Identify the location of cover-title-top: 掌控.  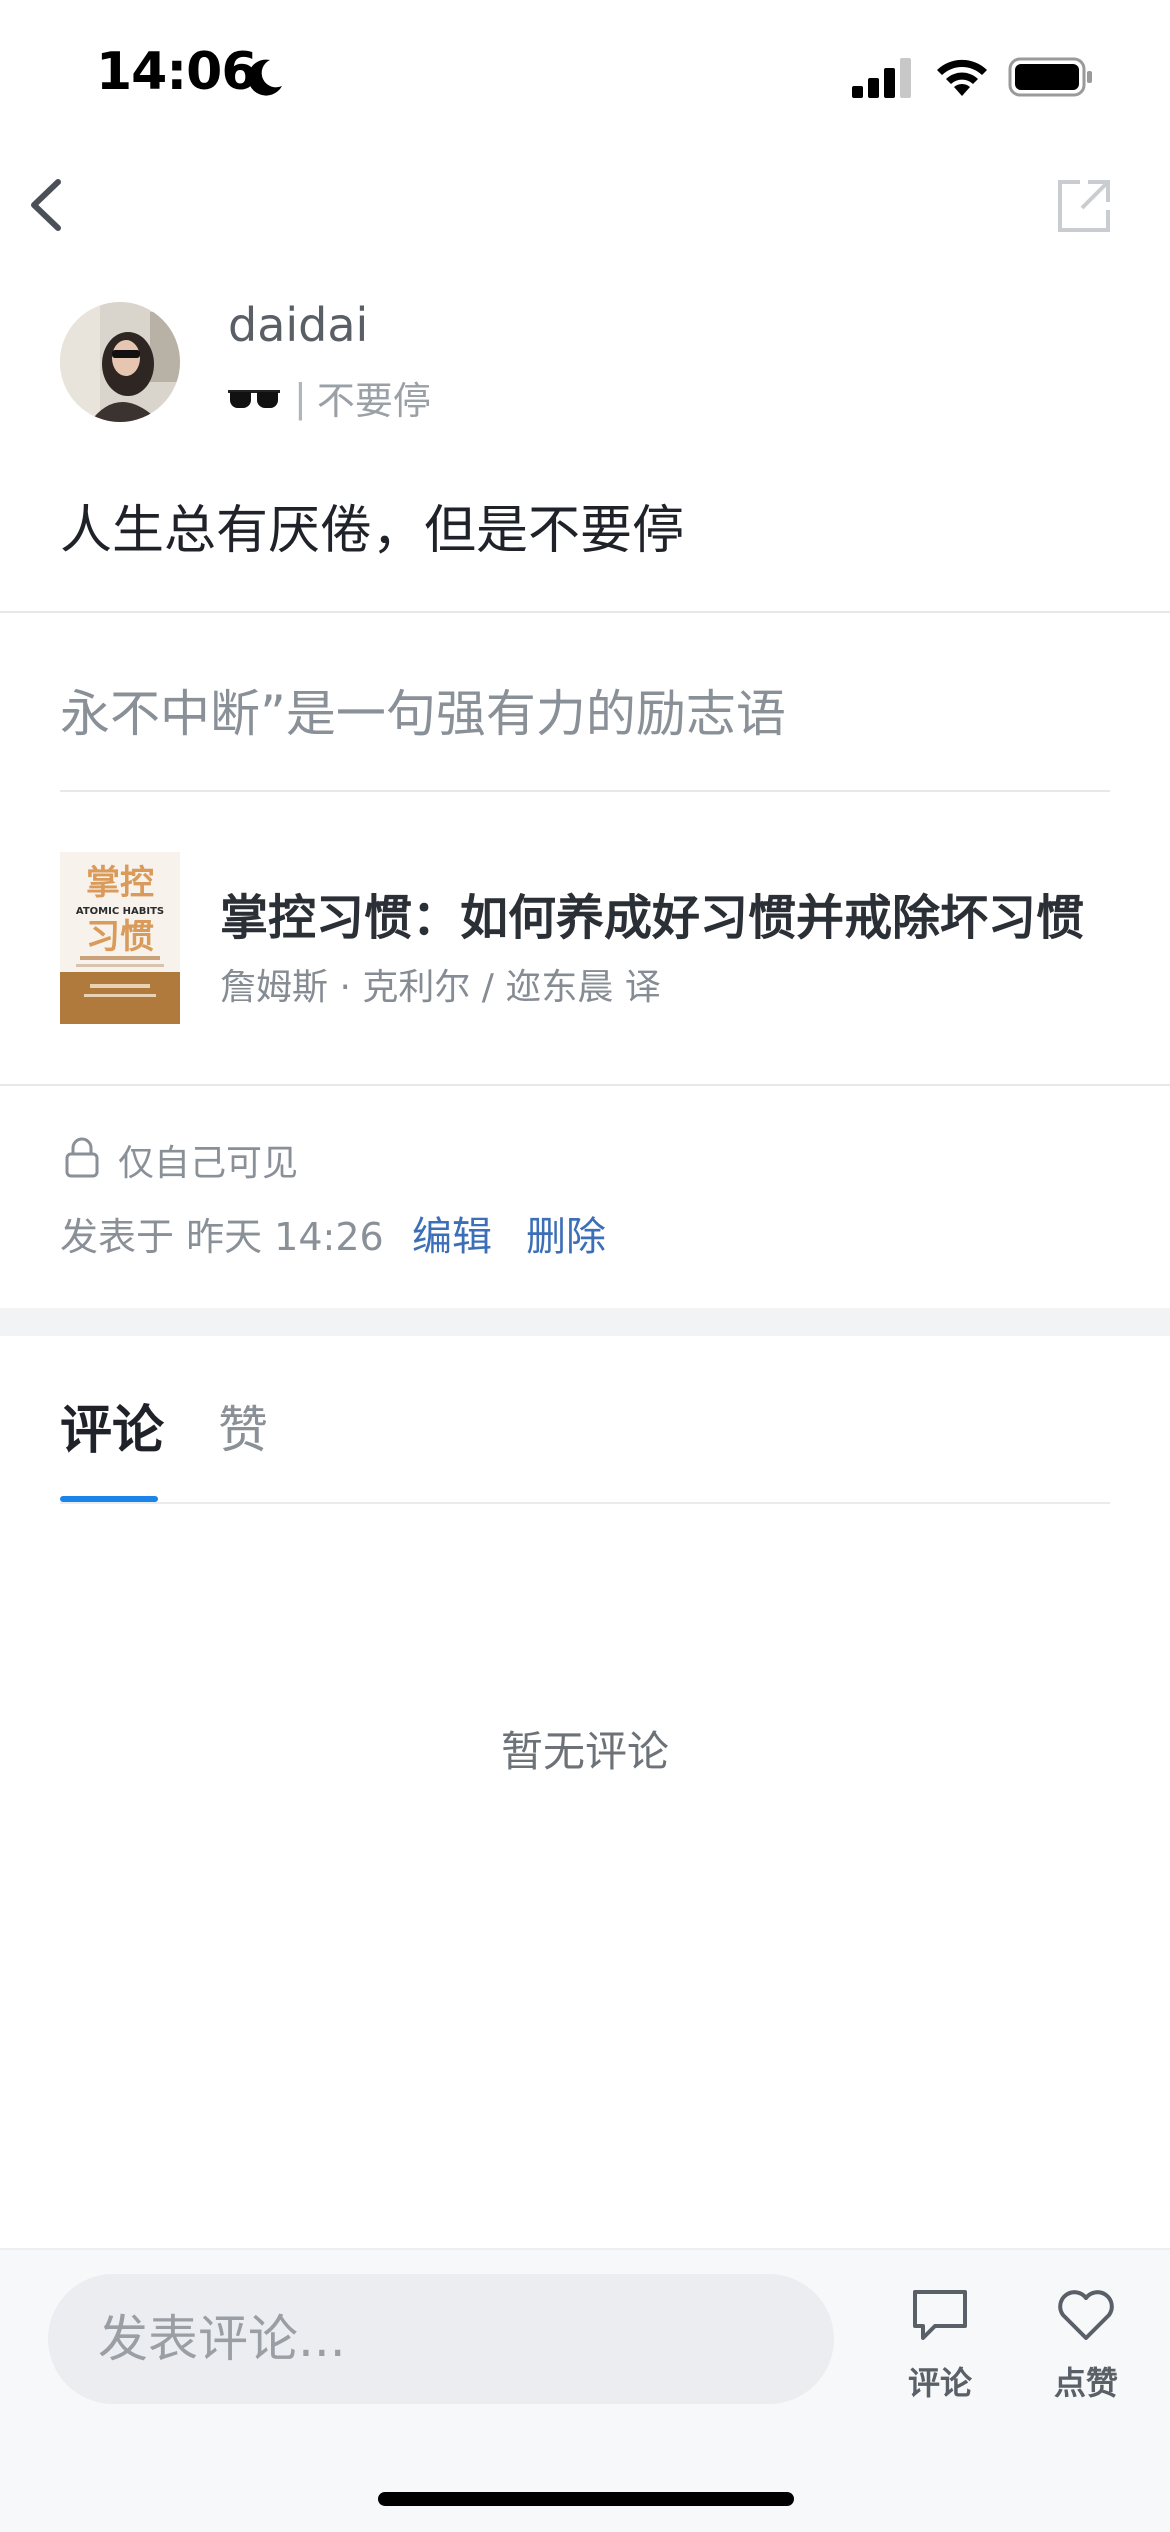
(120, 883).